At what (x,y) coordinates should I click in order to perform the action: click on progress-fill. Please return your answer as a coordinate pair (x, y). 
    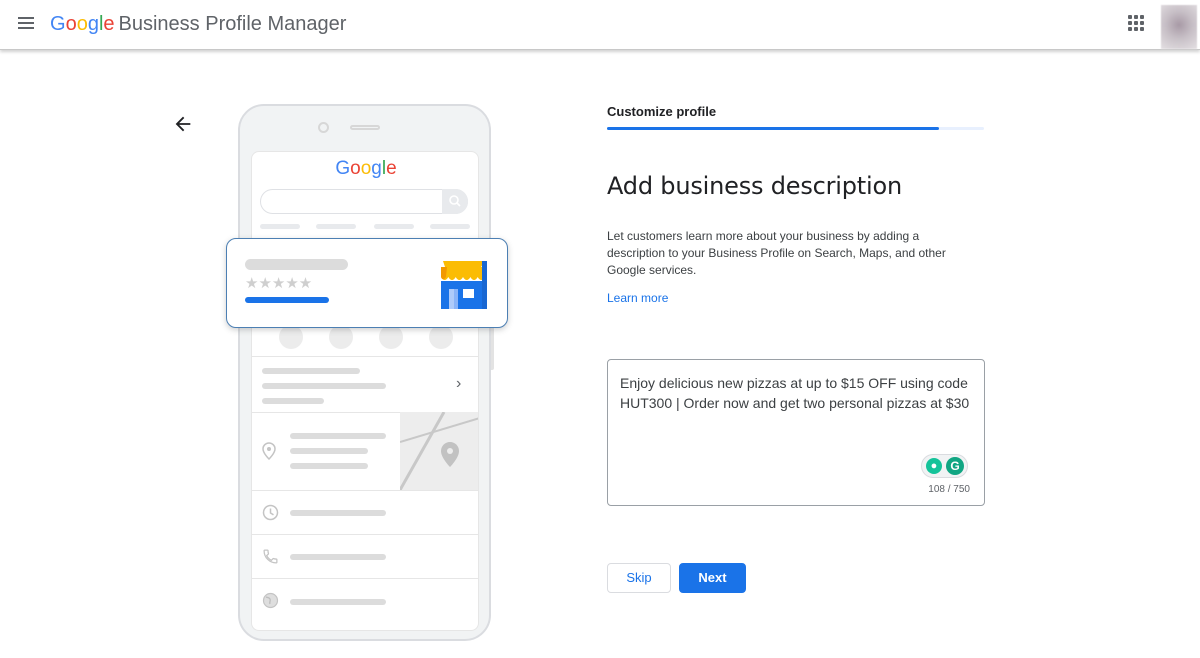
    Looking at the image, I should click on (773, 128).